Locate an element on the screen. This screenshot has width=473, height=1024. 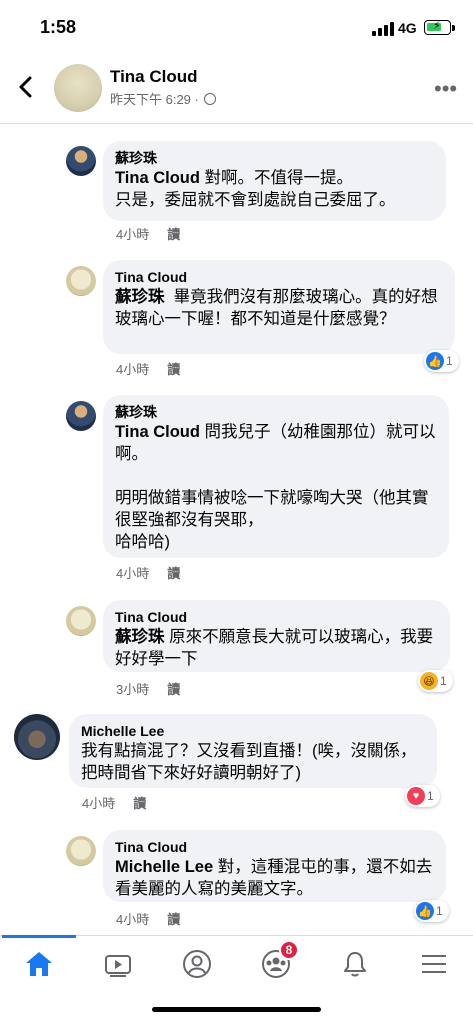
tab-profile is located at coordinates (197, 964).